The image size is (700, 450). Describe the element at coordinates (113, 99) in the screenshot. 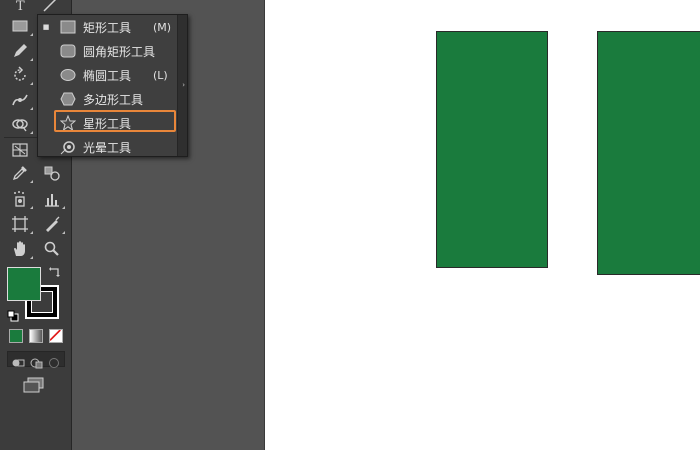

I see `flyout-item-label: 多边形工具` at that location.